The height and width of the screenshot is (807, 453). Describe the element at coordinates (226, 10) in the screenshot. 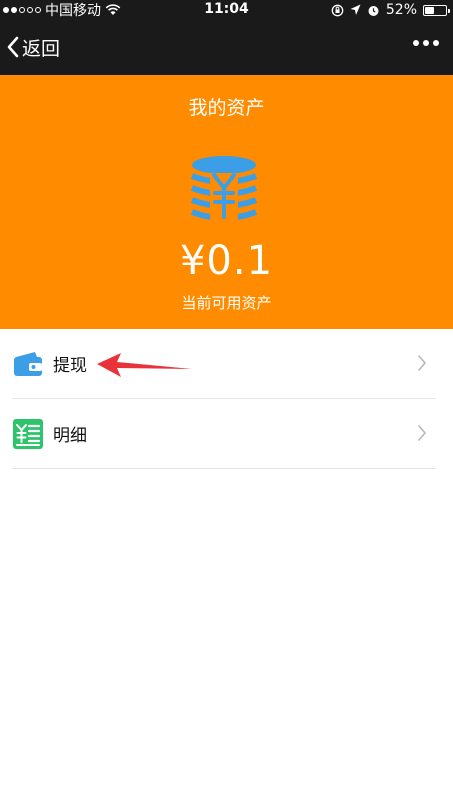

I see `status-bar: 中国移动 11:04 52%` at that location.